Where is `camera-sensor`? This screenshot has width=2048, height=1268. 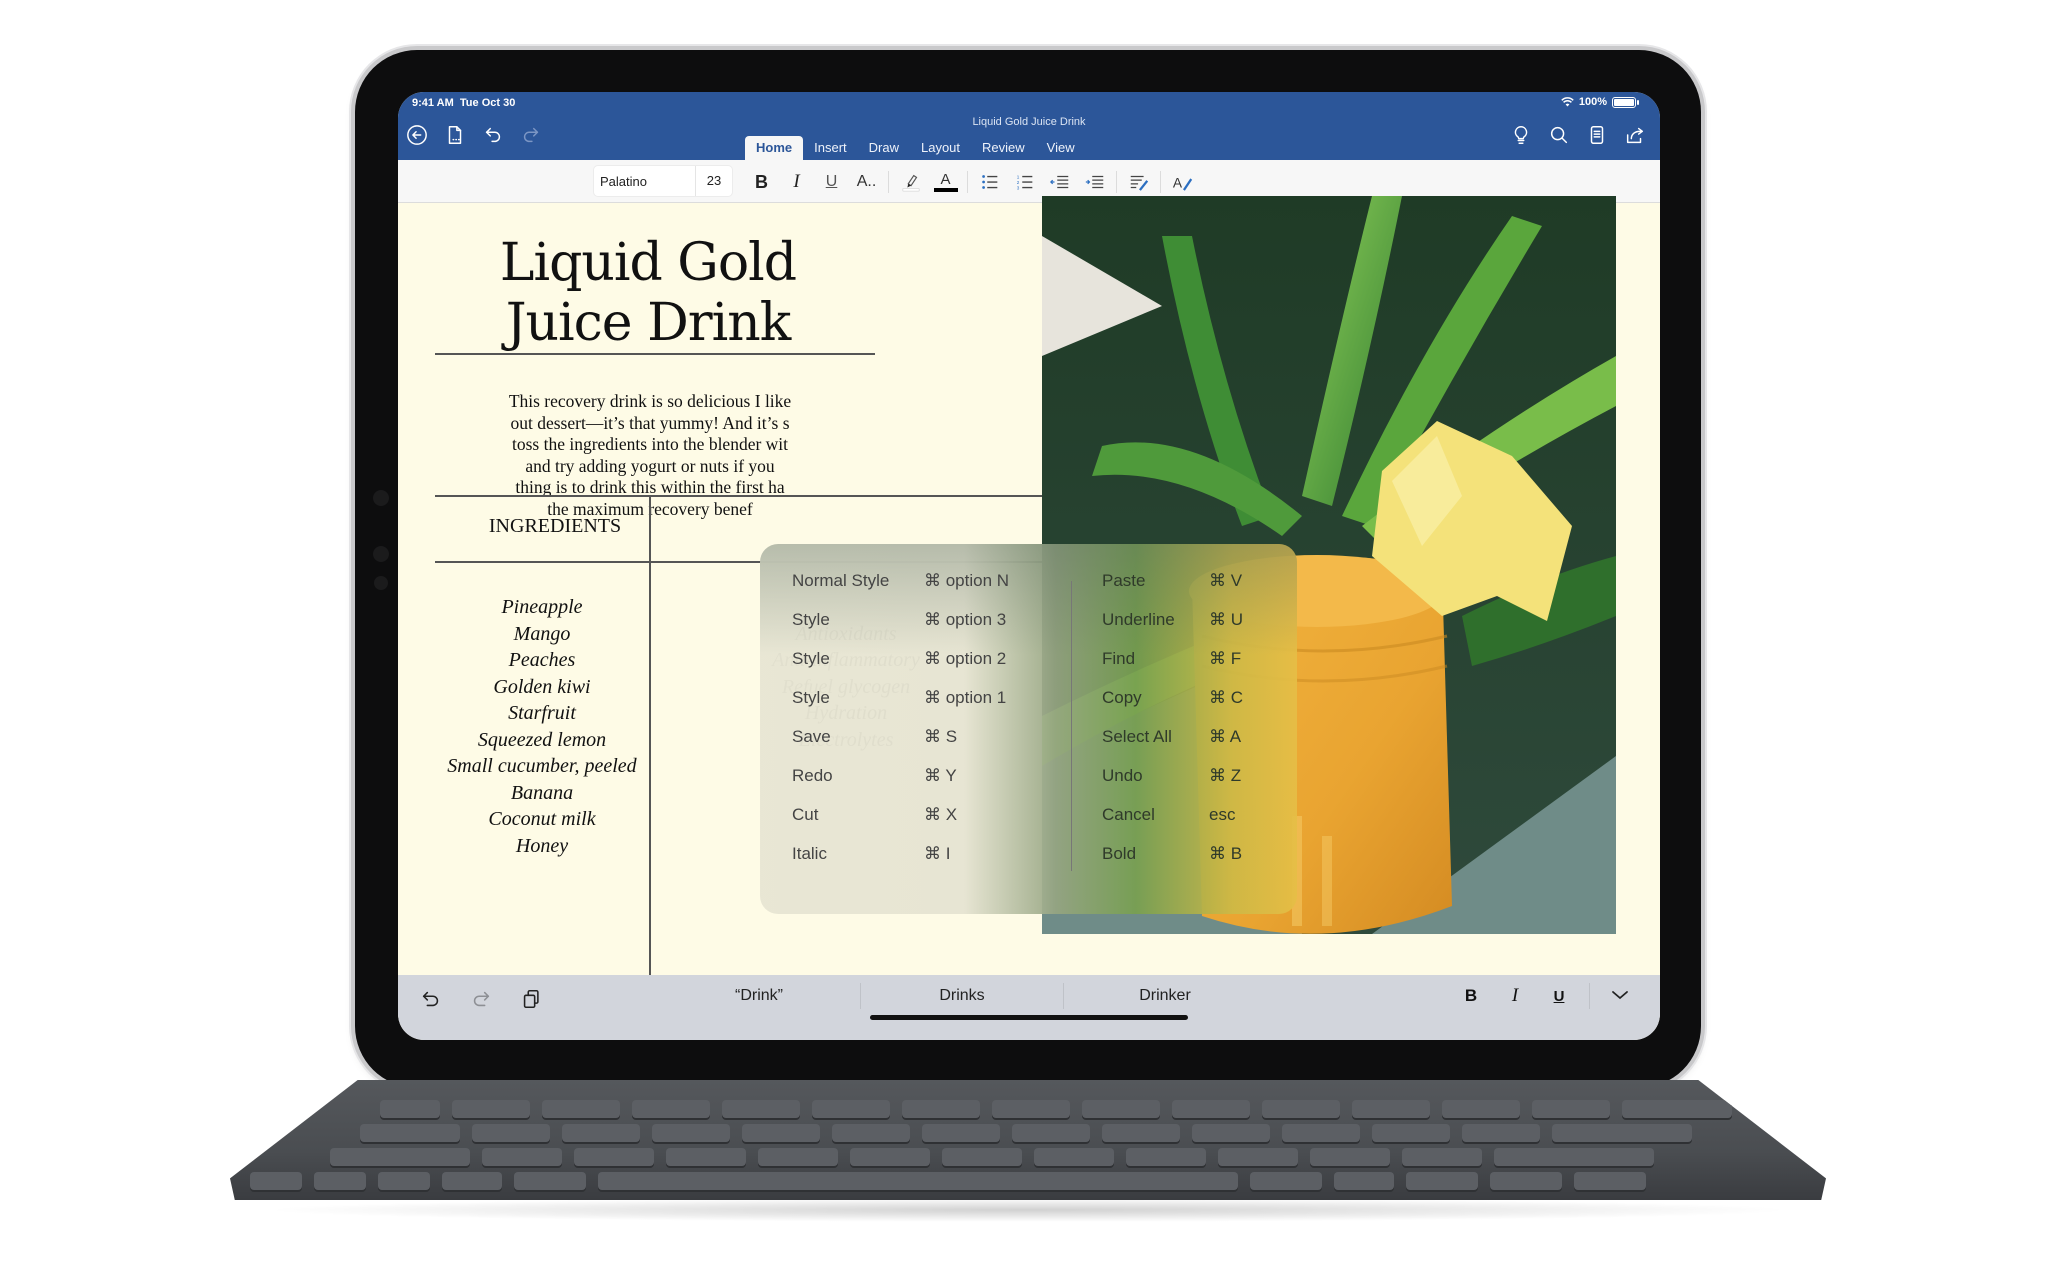
camera-sensor is located at coordinates (381, 583).